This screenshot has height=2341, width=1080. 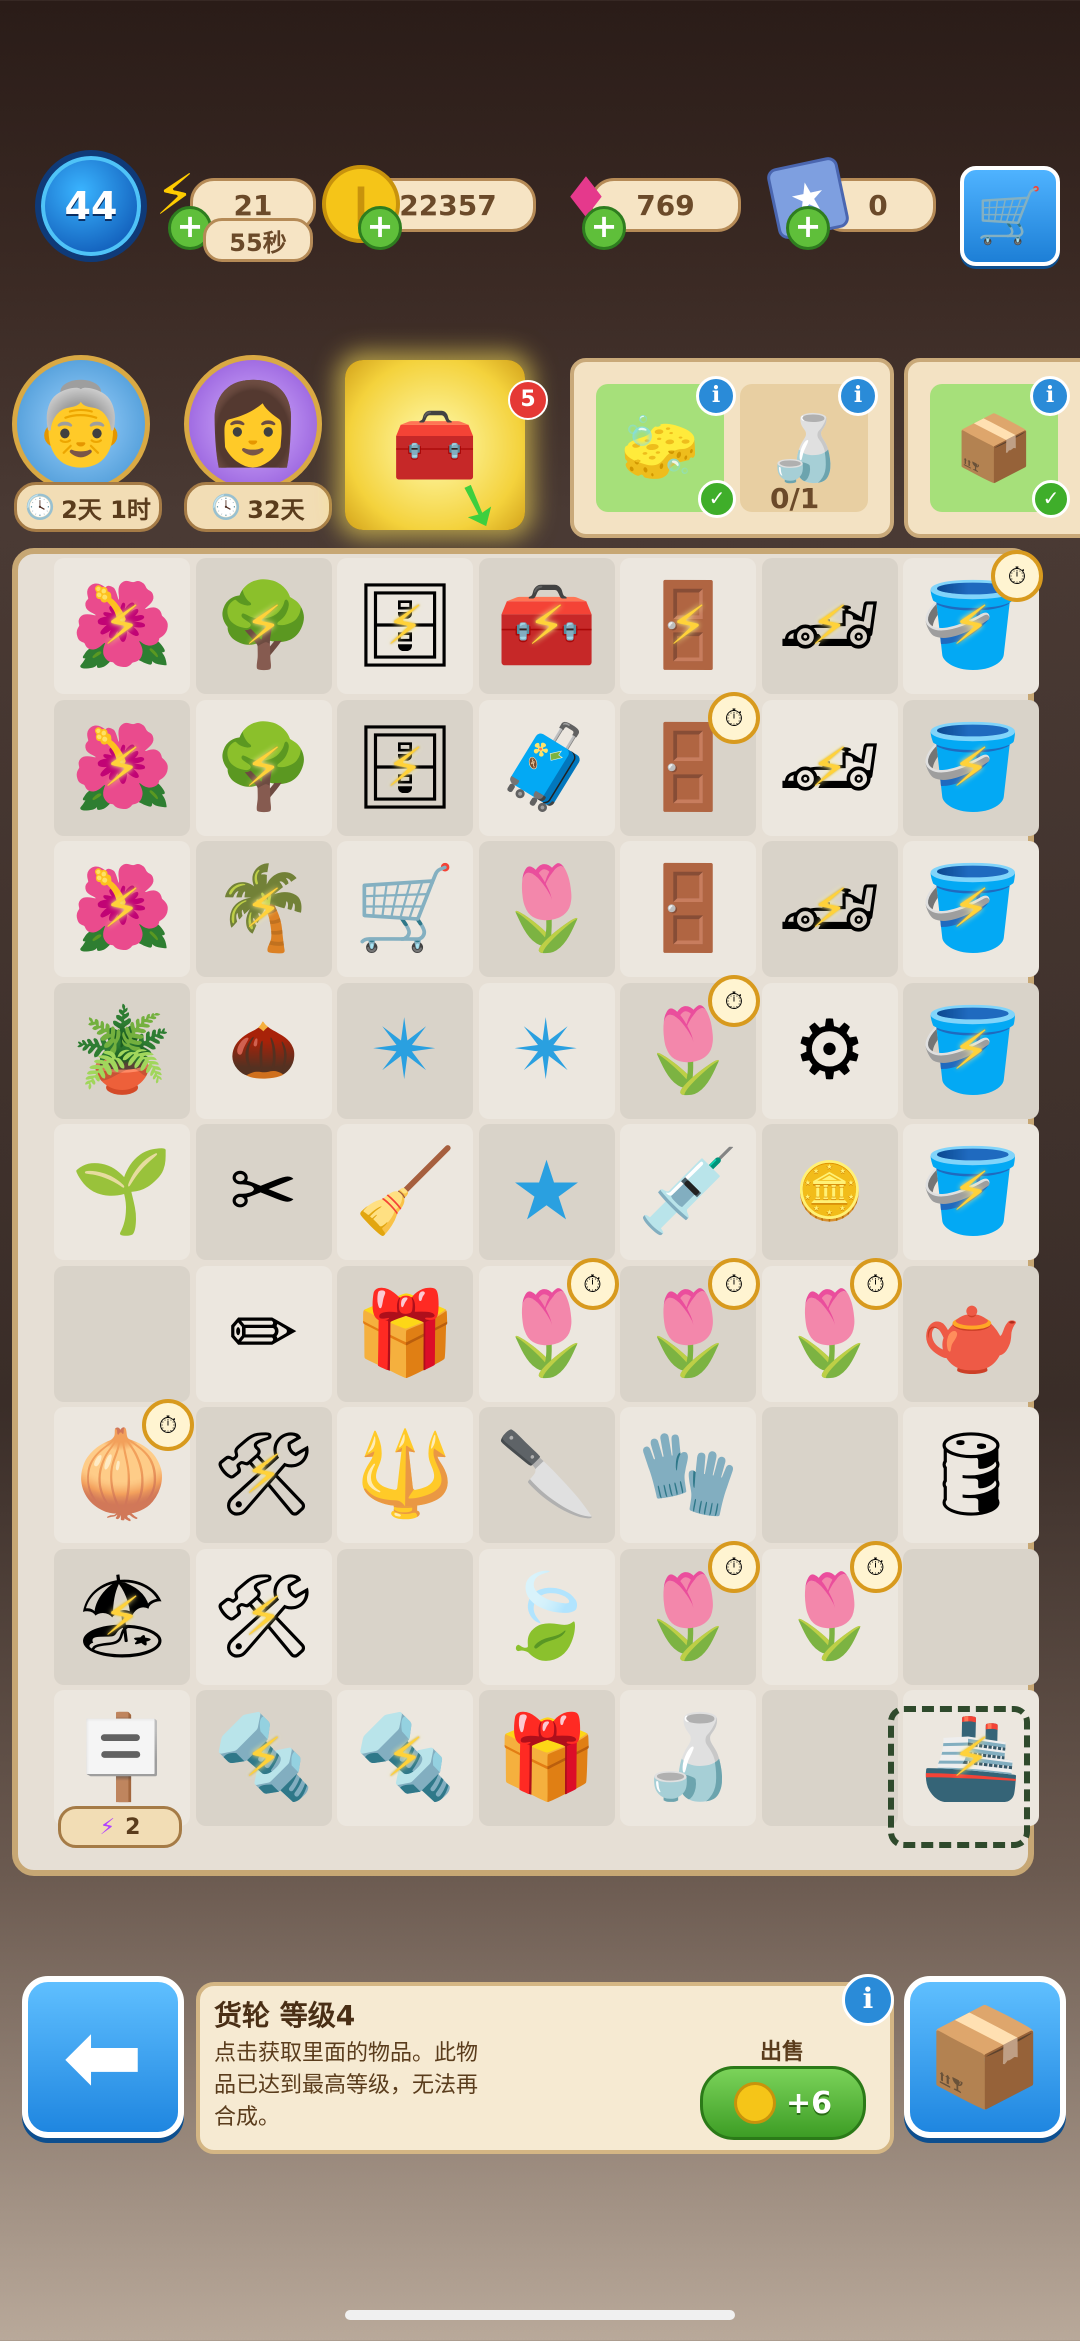 What do you see at coordinates (985, 2057) in the screenshot?
I see `storage-box-button: 📦` at bounding box center [985, 2057].